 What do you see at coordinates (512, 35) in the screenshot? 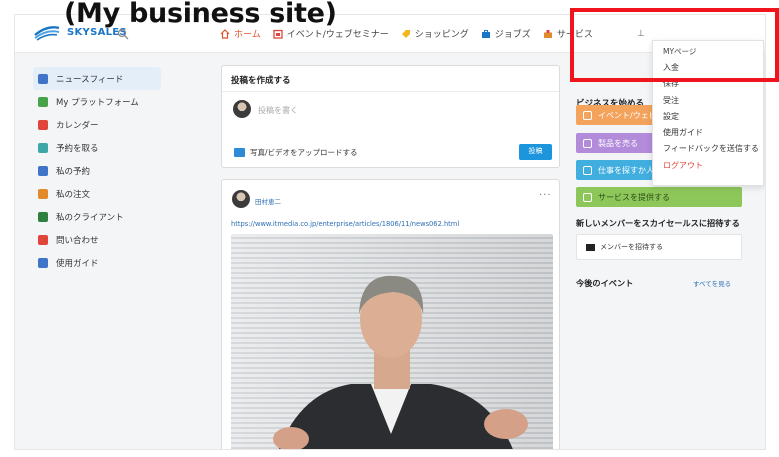
I see `nav-label: ジョブズ` at bounding box center [512, 35].